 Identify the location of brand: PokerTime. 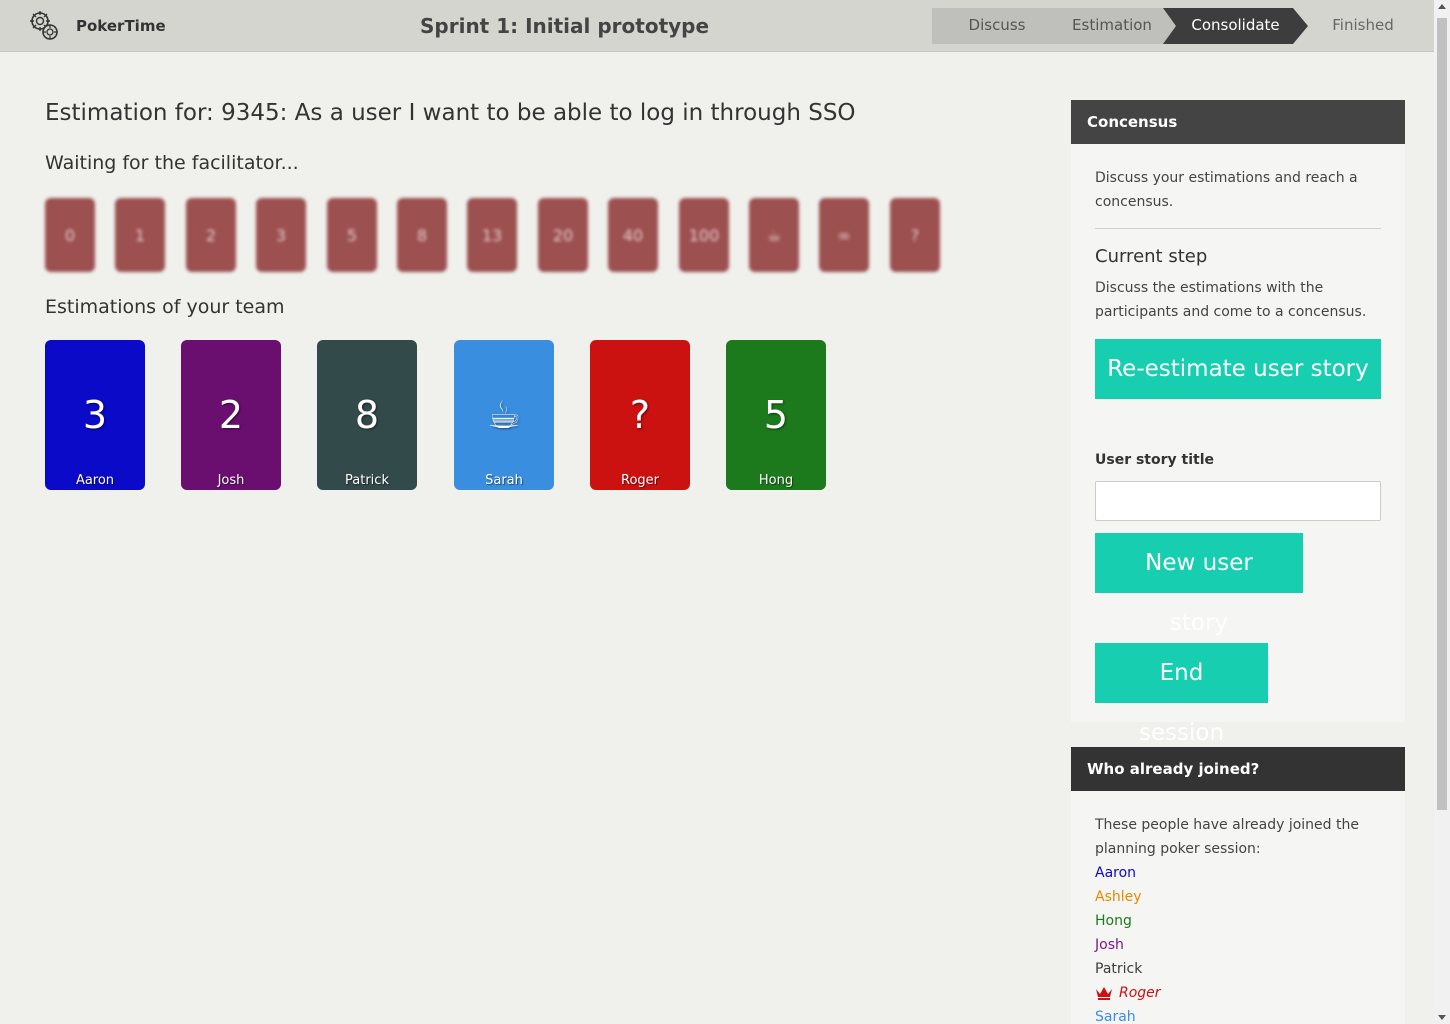
(97, 26).